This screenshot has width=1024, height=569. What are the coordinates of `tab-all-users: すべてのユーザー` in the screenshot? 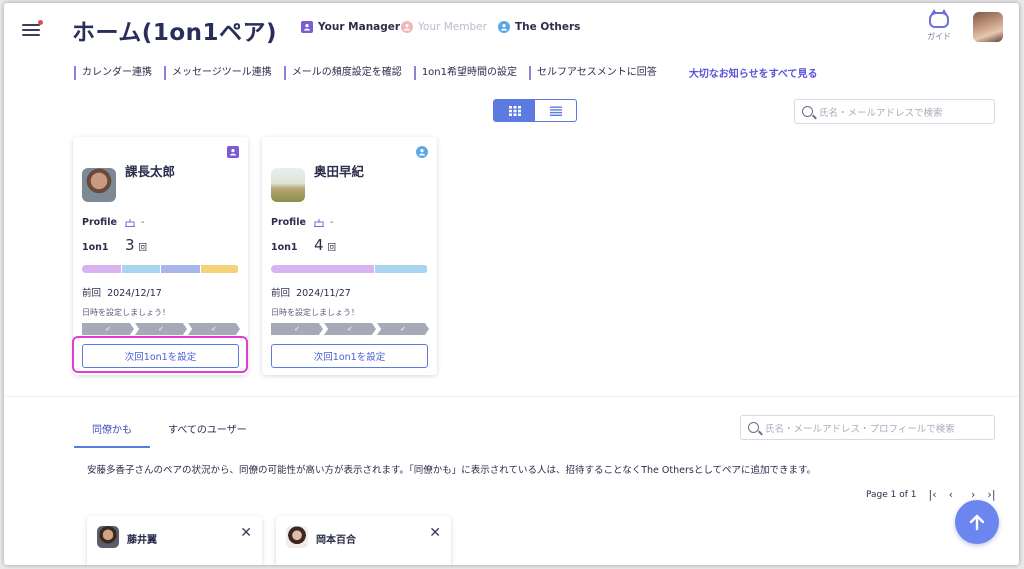 It's located at (207, 431).